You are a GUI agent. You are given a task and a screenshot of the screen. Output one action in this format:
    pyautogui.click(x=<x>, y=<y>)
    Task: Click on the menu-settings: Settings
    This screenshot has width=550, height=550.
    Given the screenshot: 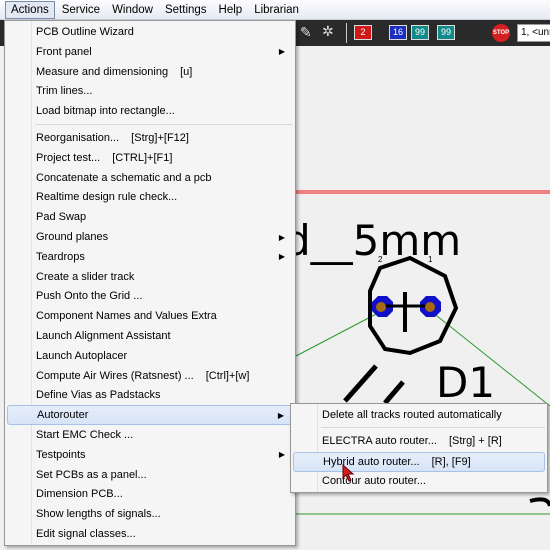 What is the action you would take?
    pyautogui.click(x=186, y=10)
    